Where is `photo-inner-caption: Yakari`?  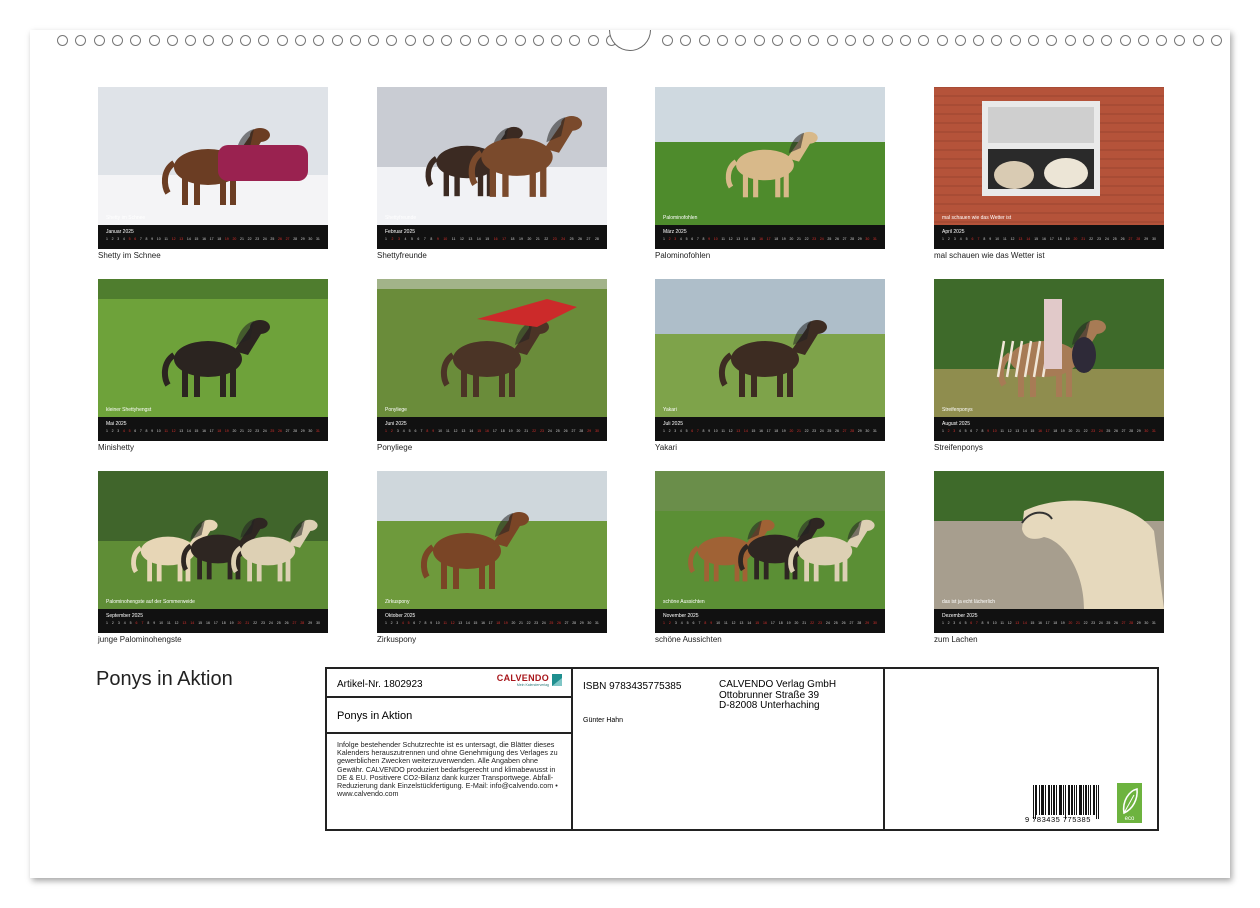
photo-inner-caption: Yakari is located at coordinates (670, 410).